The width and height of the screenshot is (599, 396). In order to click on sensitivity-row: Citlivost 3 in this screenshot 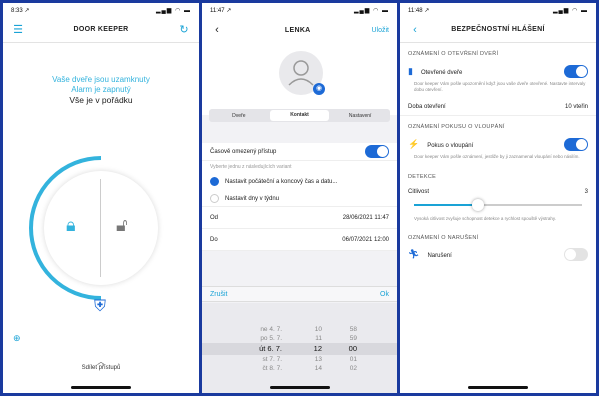, I will do `click(498, 192)`.